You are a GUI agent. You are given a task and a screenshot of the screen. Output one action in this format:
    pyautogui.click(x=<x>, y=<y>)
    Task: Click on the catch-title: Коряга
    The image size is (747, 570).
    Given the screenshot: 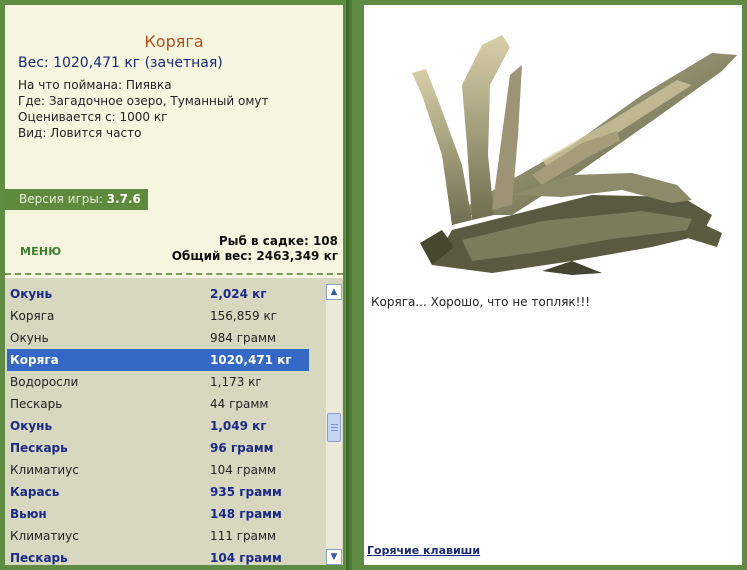 What is the action you would take?
    pyautogui.click(x=174, y=41)
    